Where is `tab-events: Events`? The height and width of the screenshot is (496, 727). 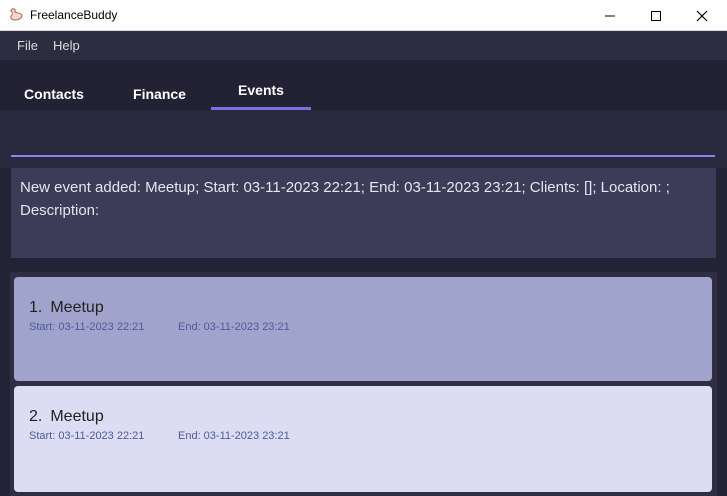
tab-events: Events is located at coordinates (261, 85).